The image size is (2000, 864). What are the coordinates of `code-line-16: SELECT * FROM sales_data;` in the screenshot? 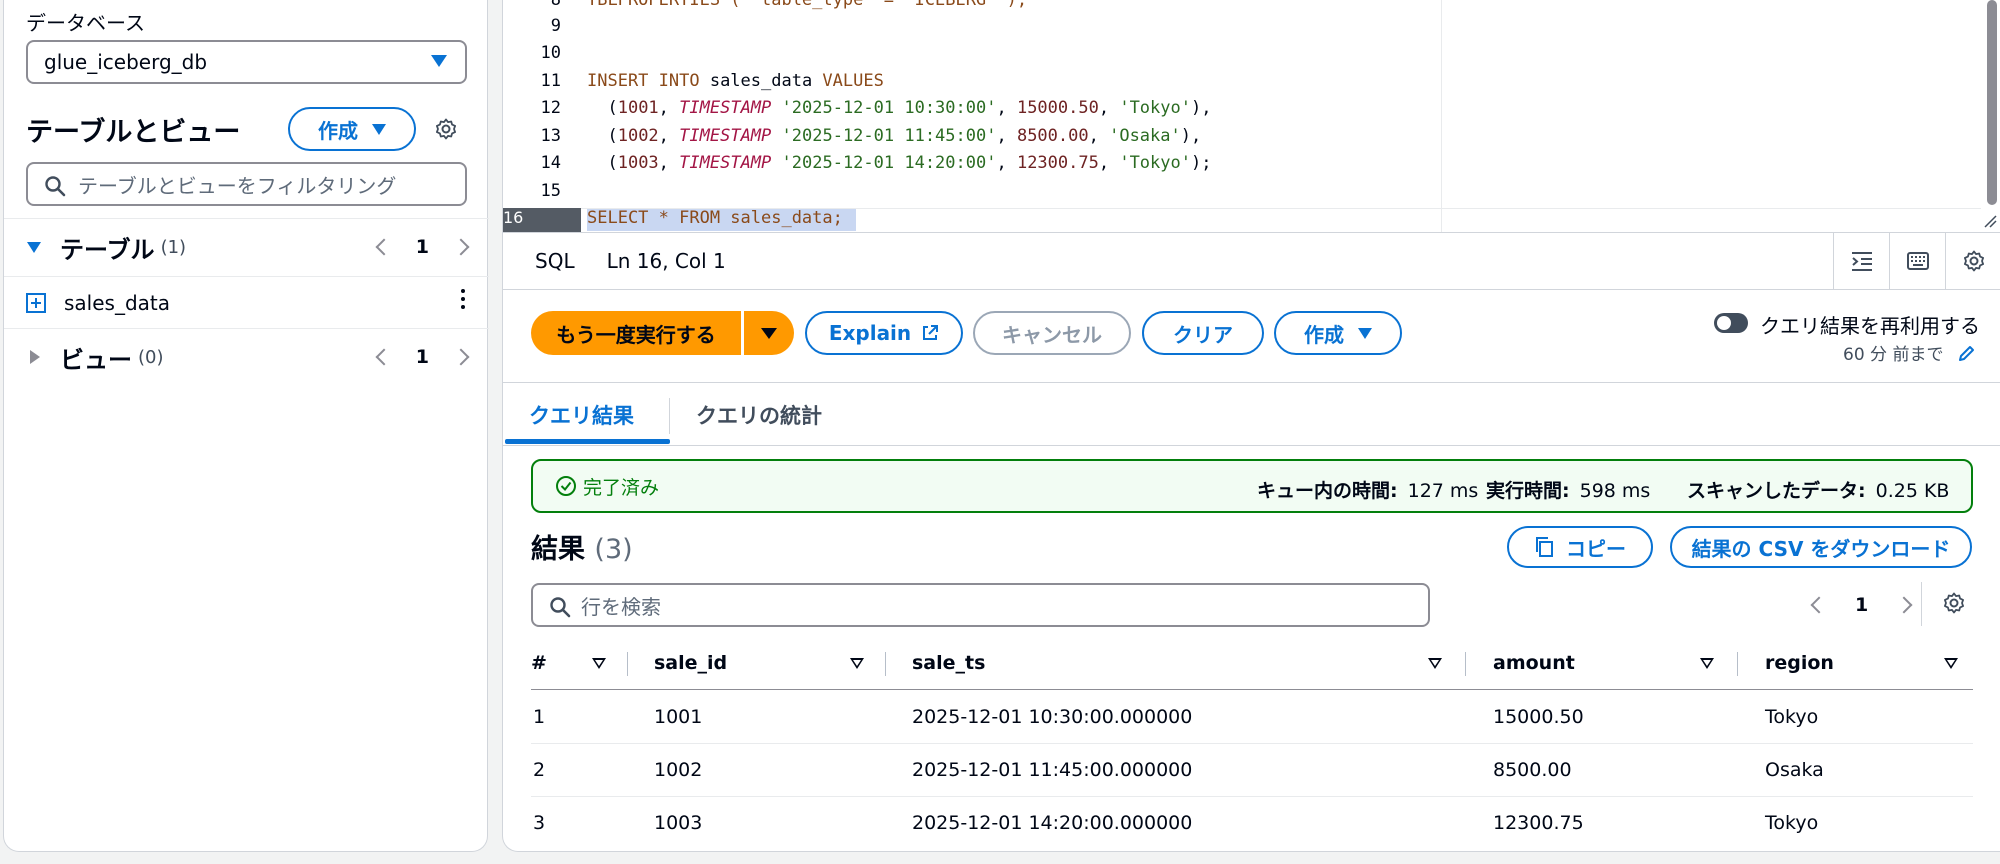 It's located at (715, 218).